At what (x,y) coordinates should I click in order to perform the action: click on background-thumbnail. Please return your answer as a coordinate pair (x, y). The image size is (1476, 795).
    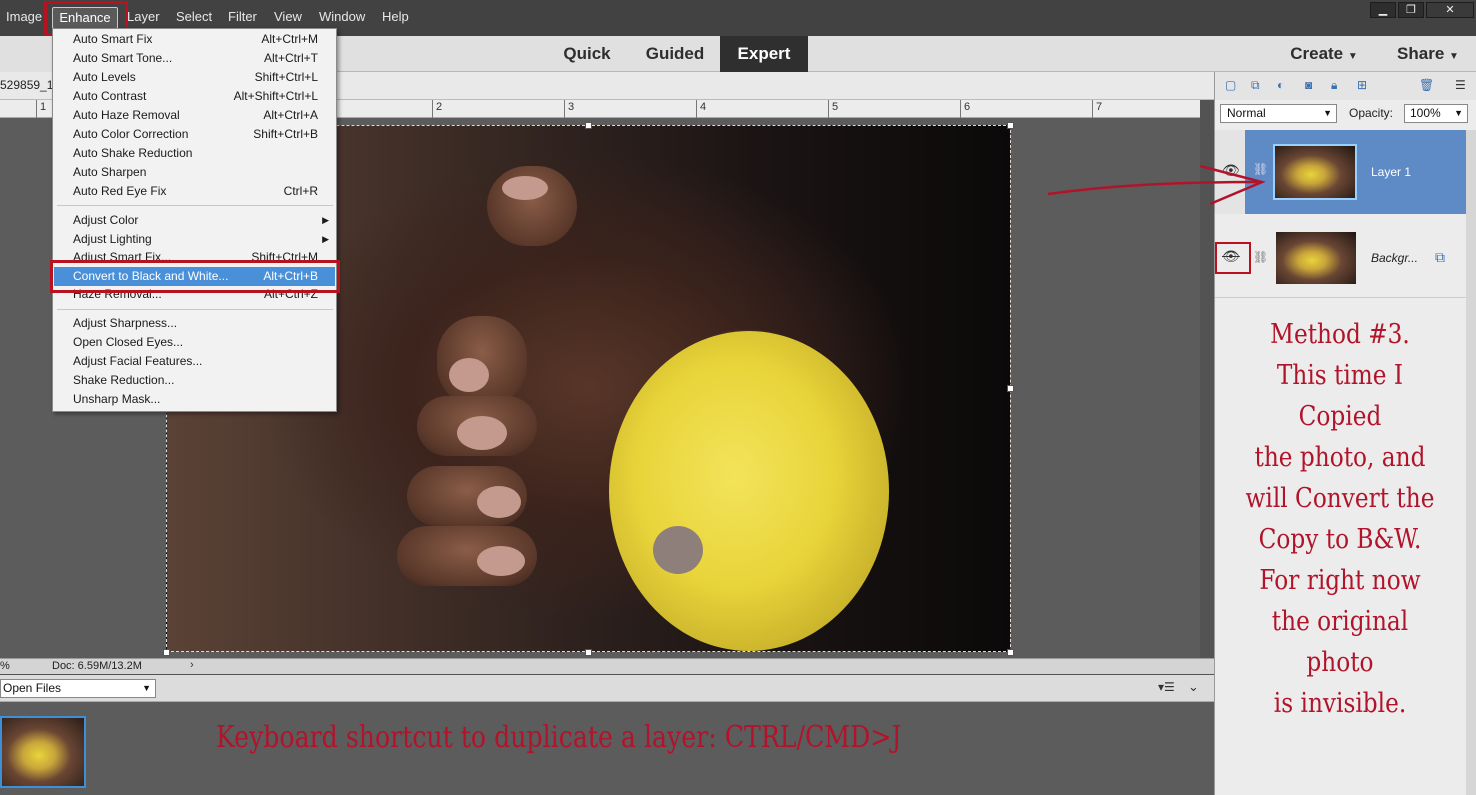
    Looking at the image, I should click on (1316, 258).